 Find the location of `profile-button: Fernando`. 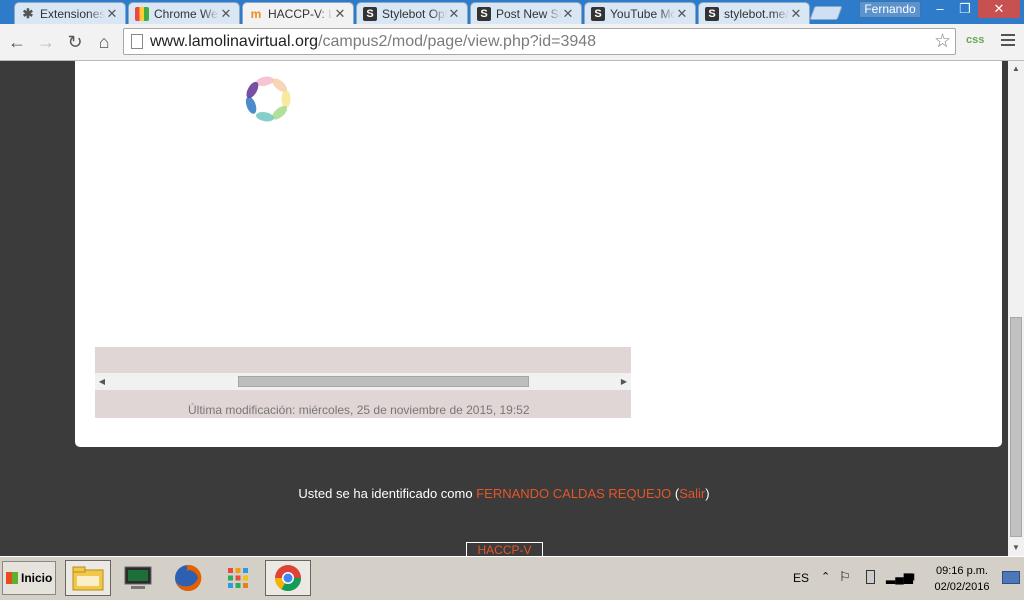

profile-button: Fernando is located at coordinates (890, 9).